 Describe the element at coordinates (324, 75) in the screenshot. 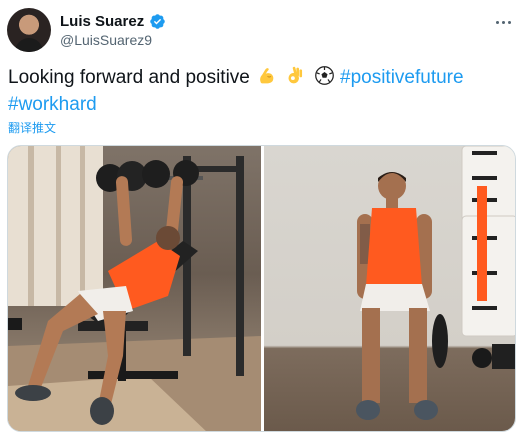

I see `soccer-ball-icon` at that location.